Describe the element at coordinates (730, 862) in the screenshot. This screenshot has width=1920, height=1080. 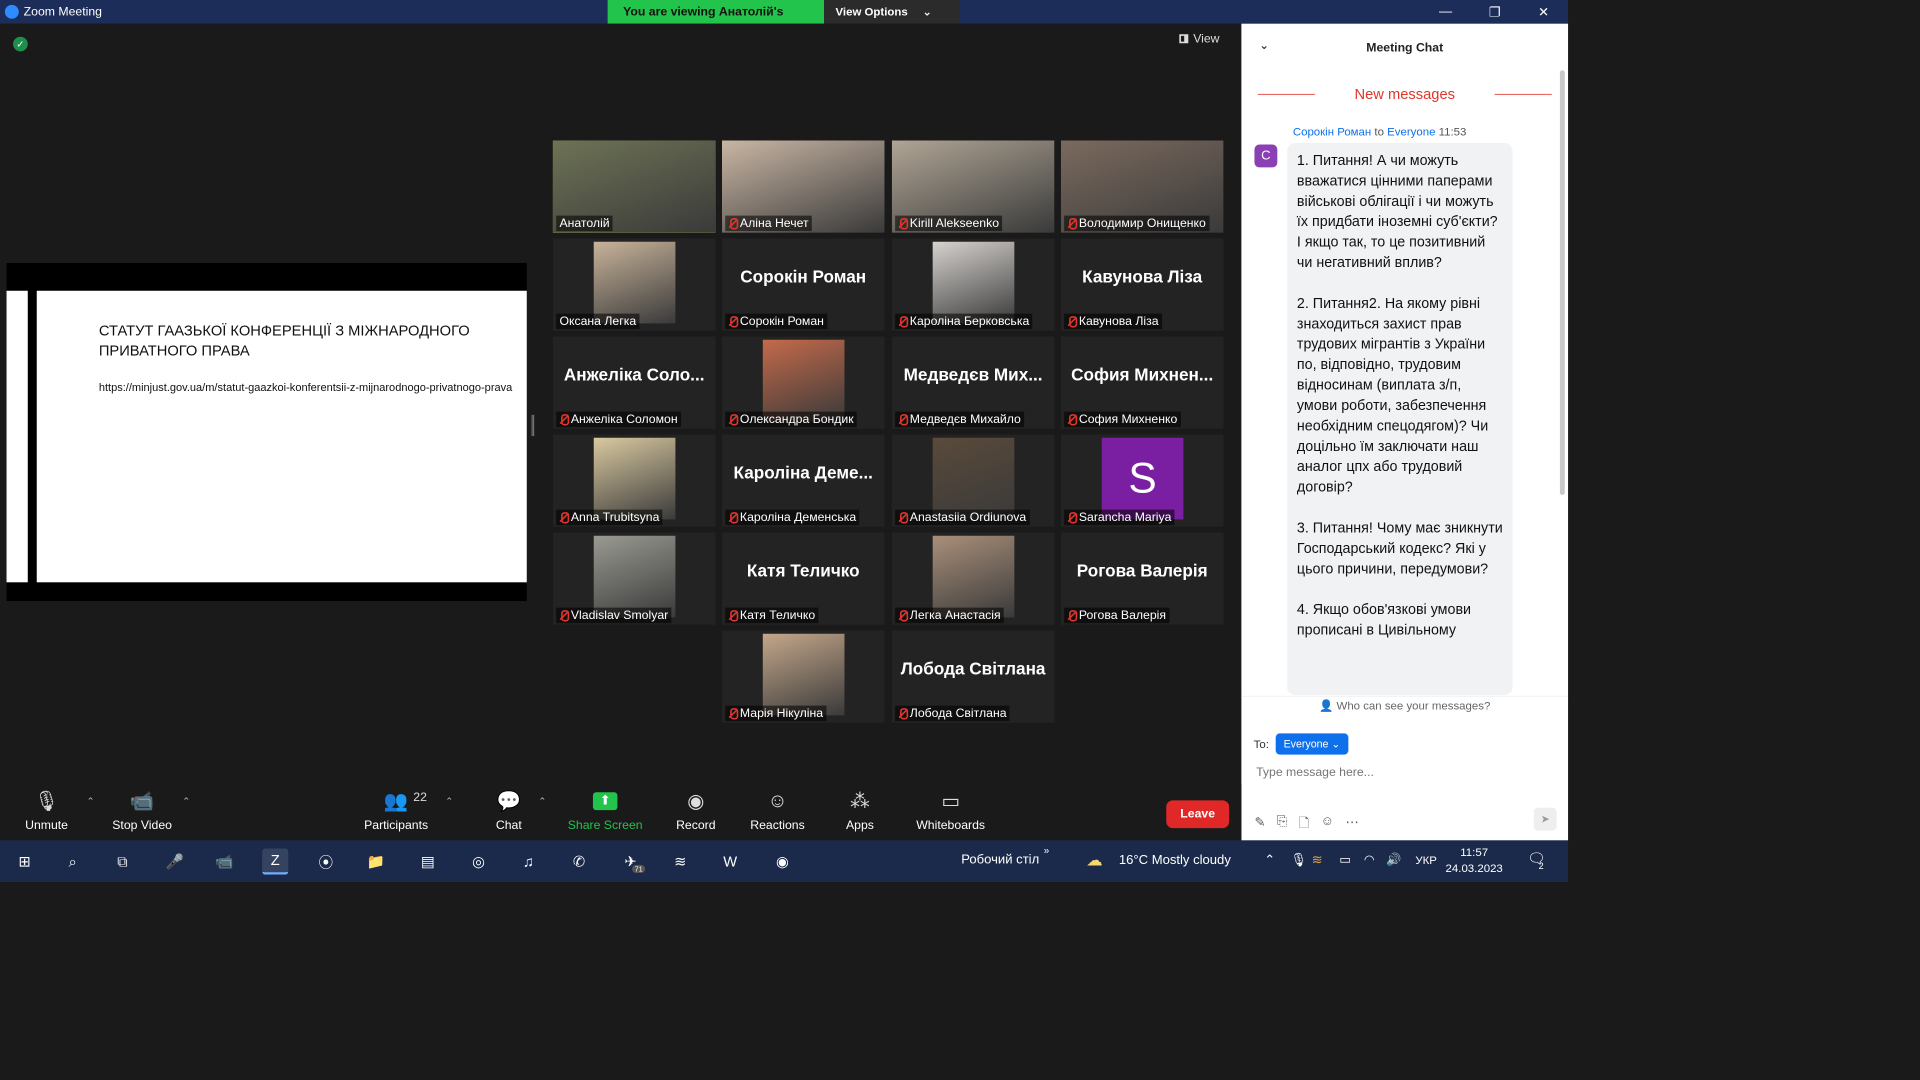
I see `word-icon: W` at that location.